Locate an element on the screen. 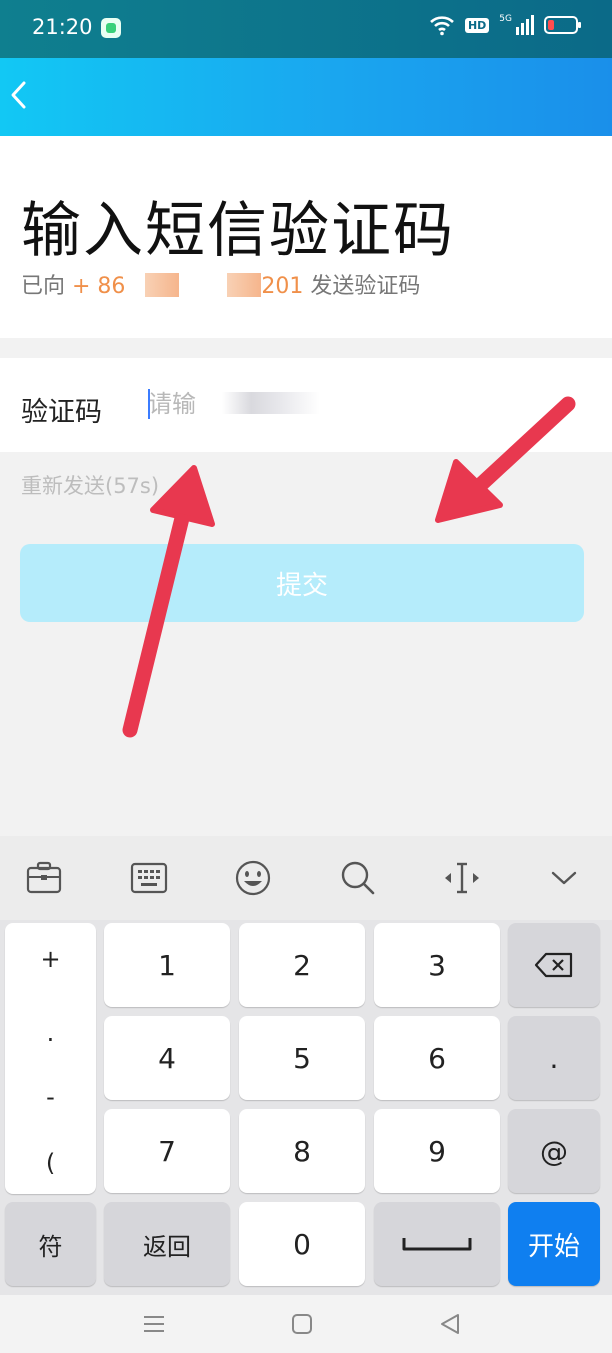 The height and width of the screenshot is (1353, 612). backspace-icon is located at coordinates (553, 965).